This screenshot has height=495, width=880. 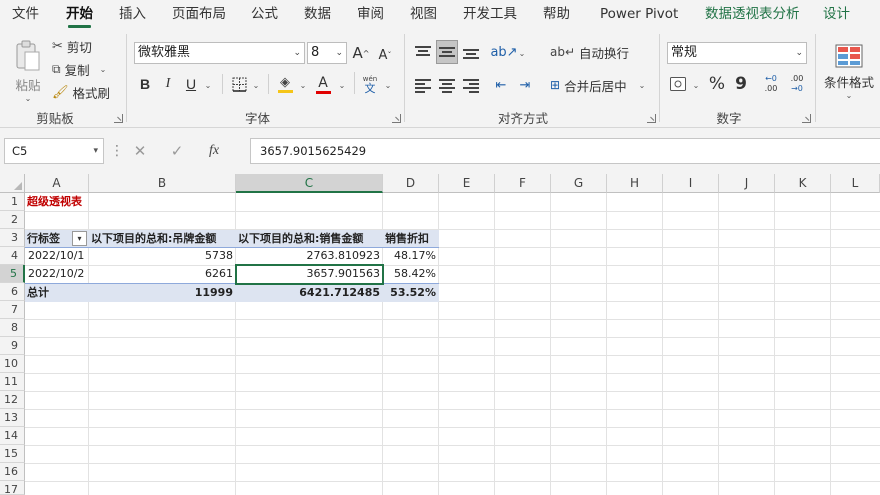 What do you see at coordinates (855, 183) in the screenshot?
I see `column-header-l: L` at bounding box center [855, 183].